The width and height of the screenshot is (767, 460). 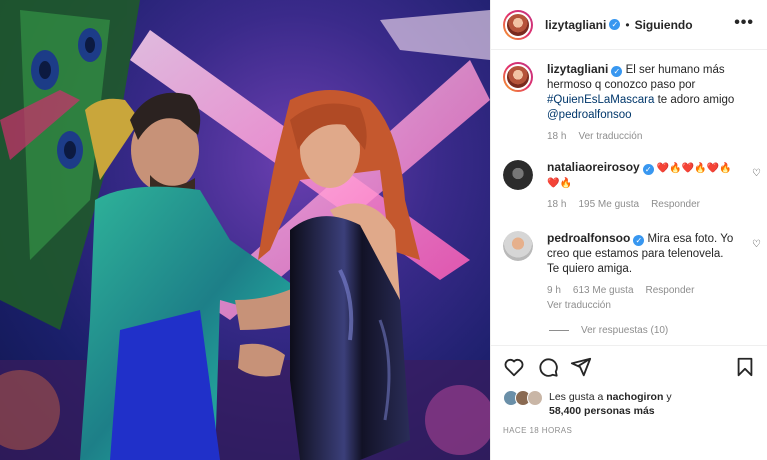 I want to click on comment-likes: 195 Me gusta, so click(x=608, y=204).